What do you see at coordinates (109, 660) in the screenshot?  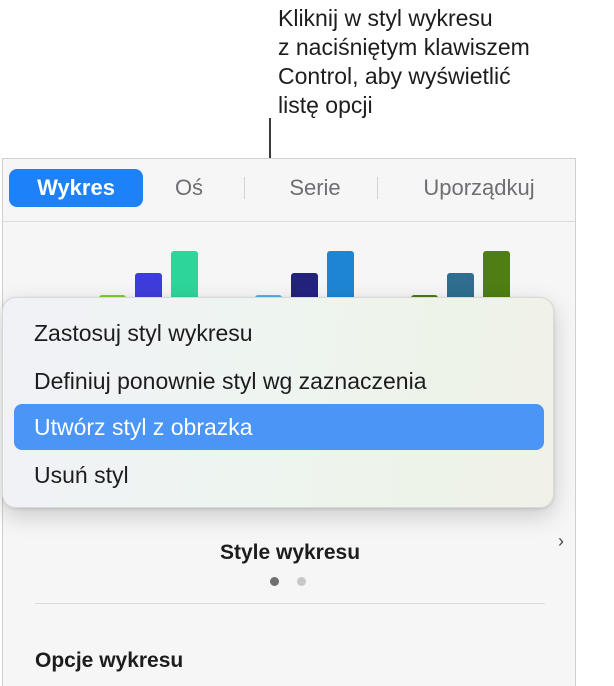 I see `chart-options-title: Opcje wykresu` at bounding box center [109, 660].